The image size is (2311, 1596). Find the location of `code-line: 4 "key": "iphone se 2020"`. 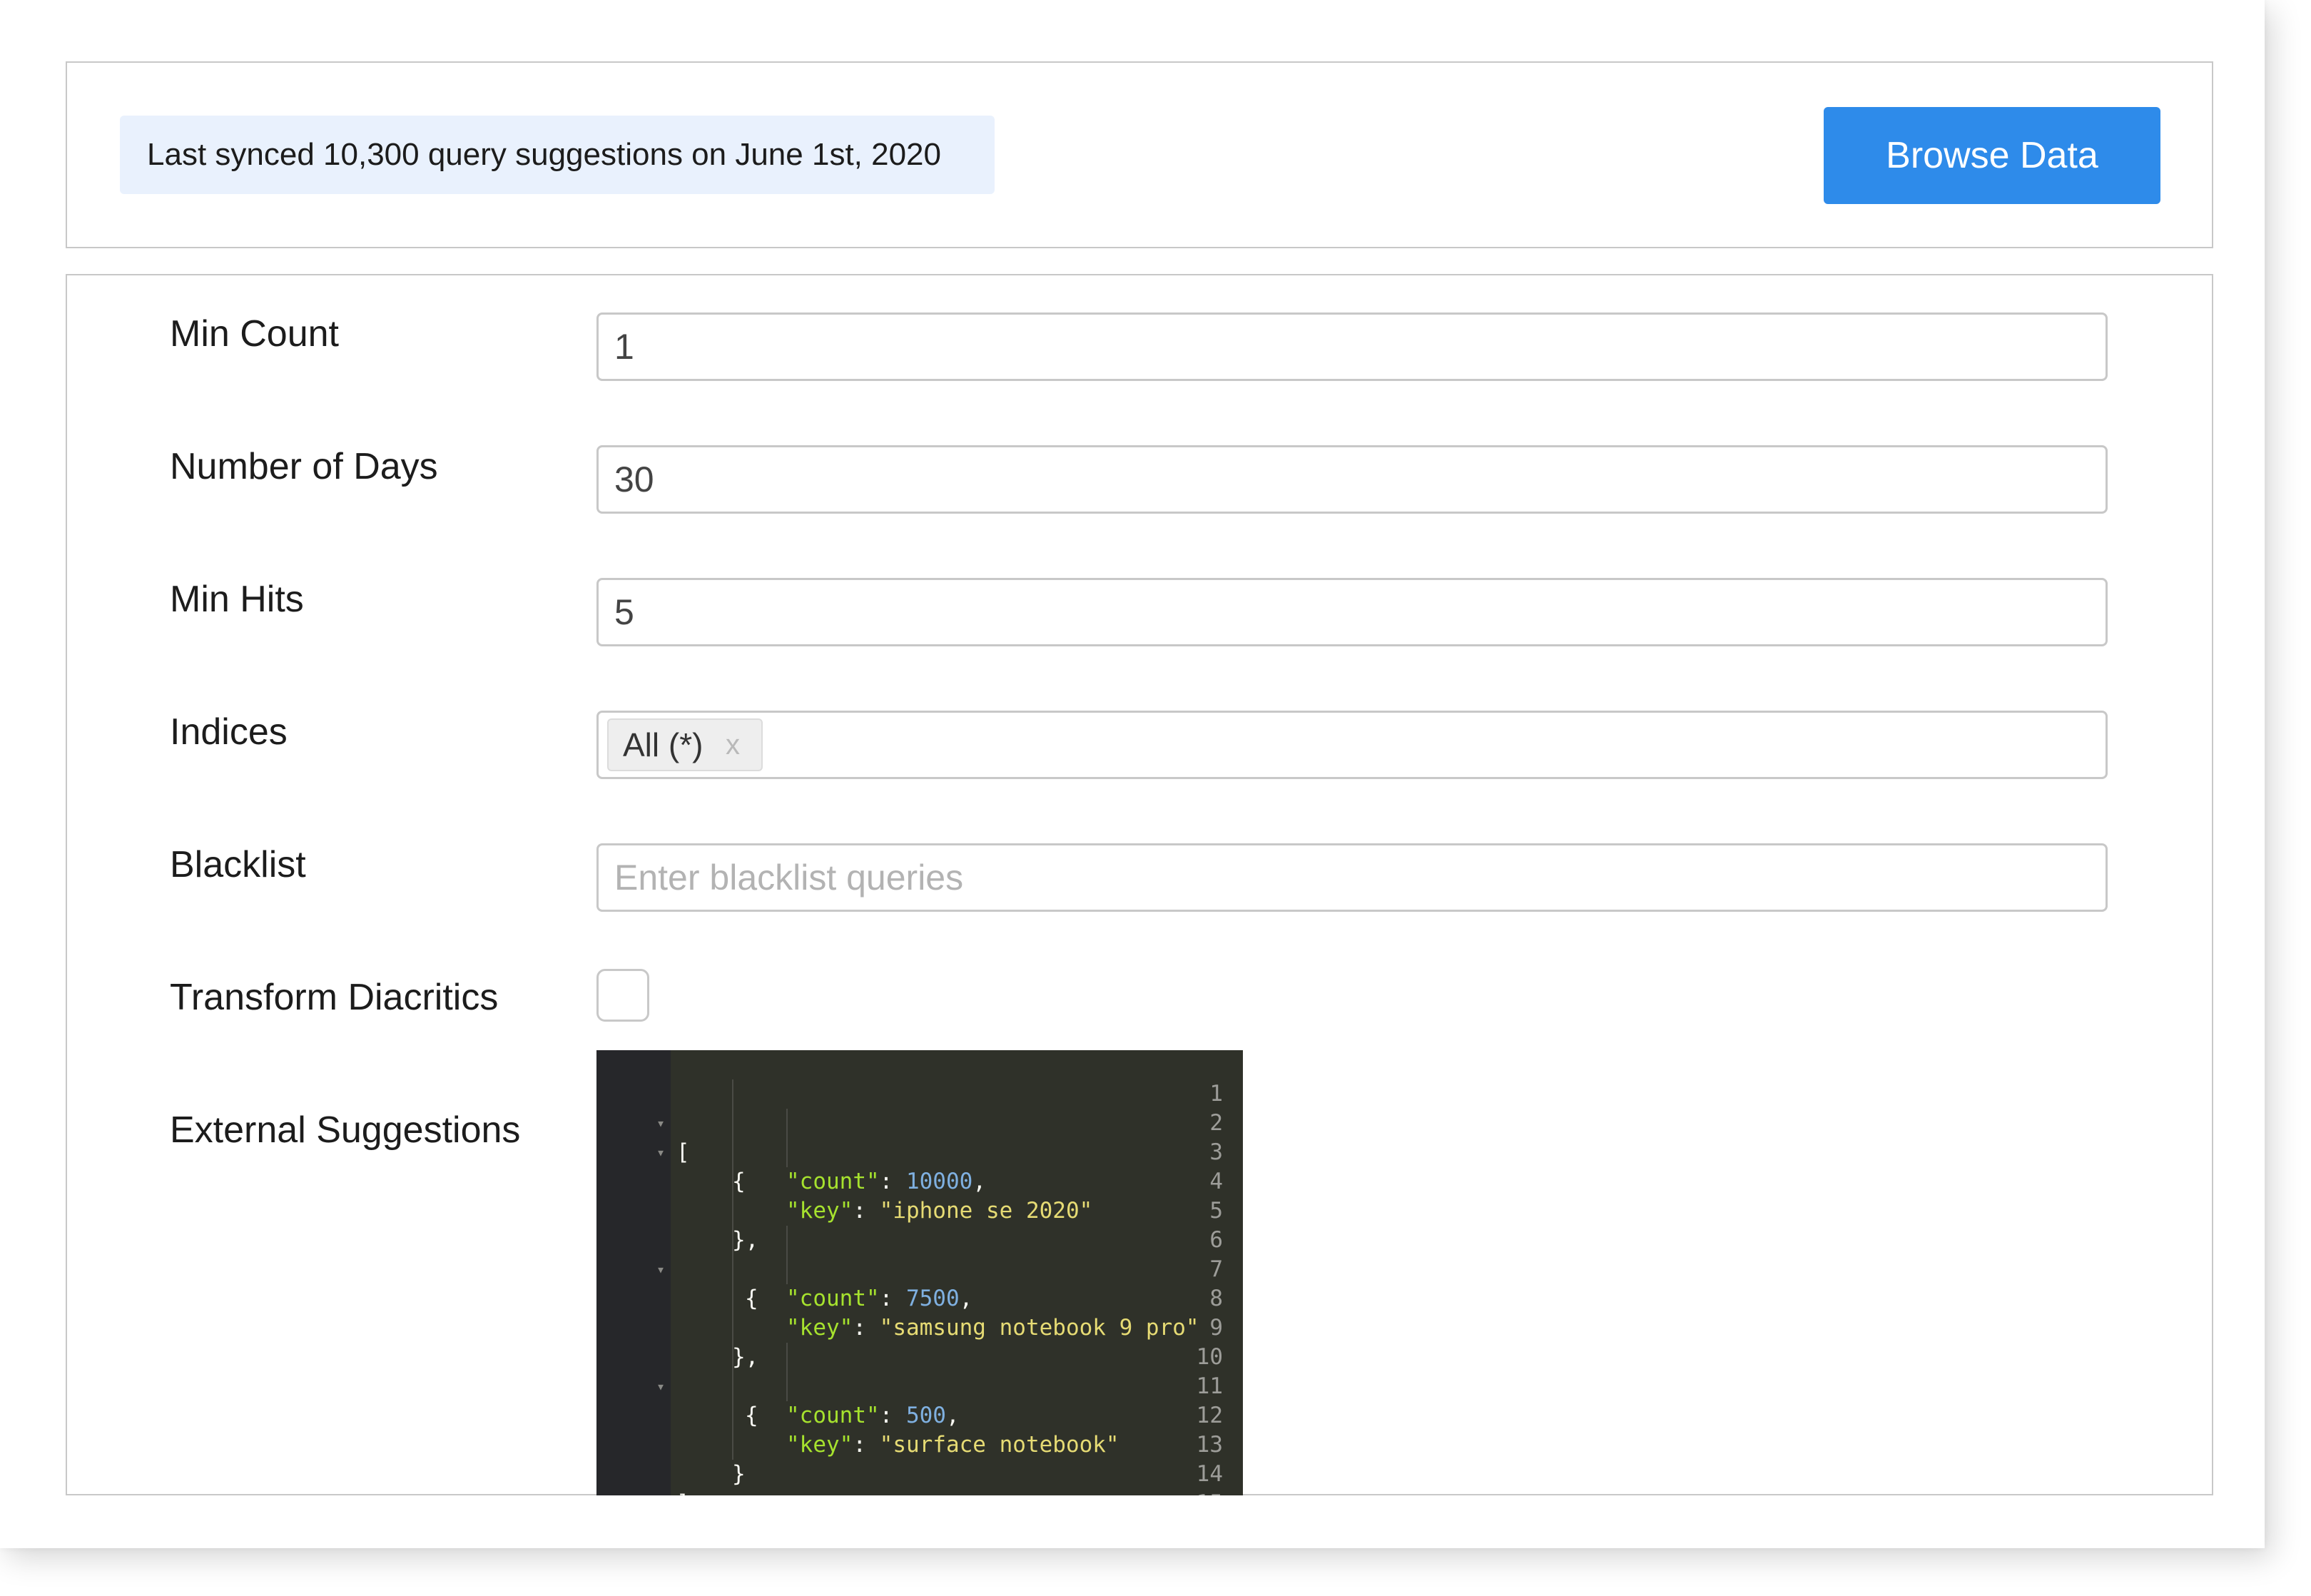

code-line: 4 "key": "iphone se 2020" is located at coordinates (1004, 1196).